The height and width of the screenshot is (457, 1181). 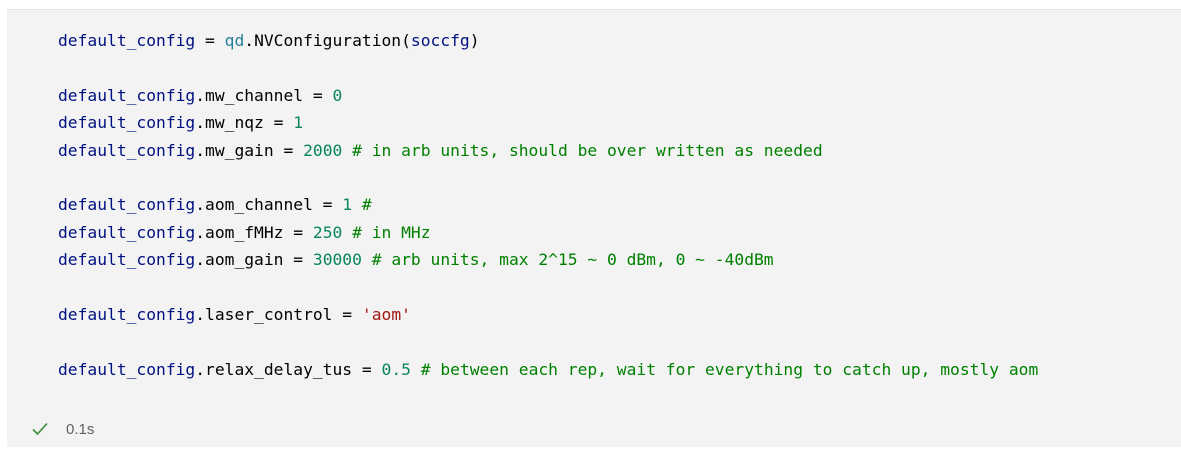 What do you see at coordinates (337, 95) in the screenshot?
I see `code-token: 0` at bounding box center [337, 95].